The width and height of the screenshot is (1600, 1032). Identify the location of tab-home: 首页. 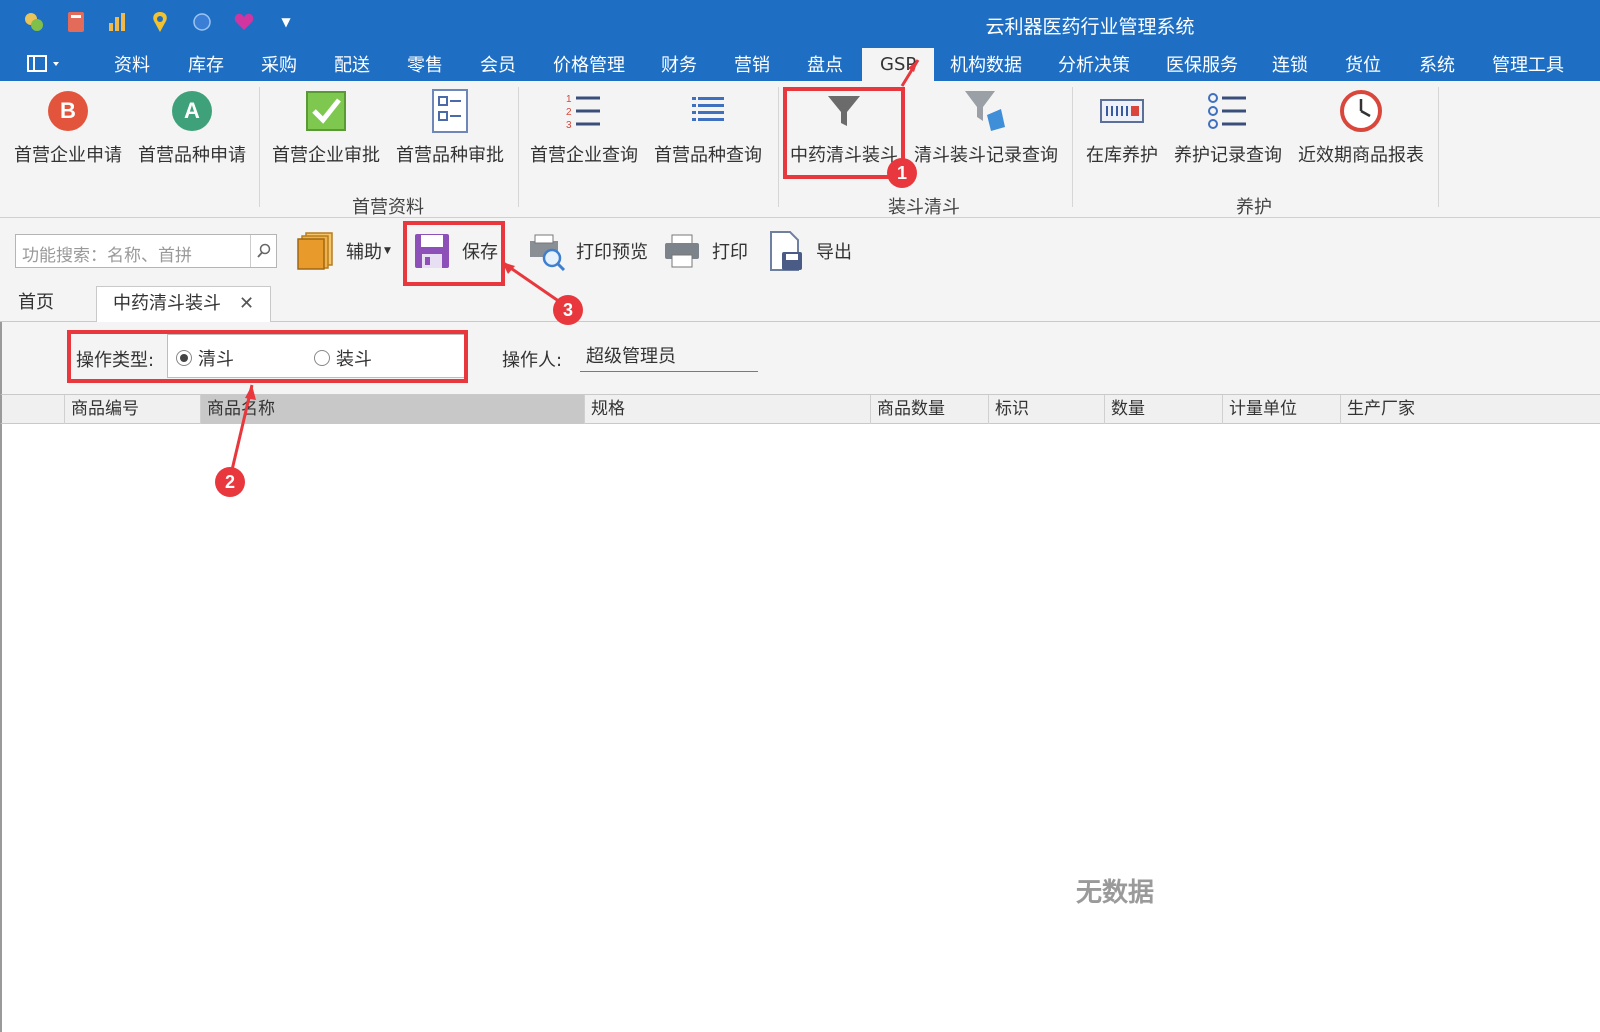
(36, 304).